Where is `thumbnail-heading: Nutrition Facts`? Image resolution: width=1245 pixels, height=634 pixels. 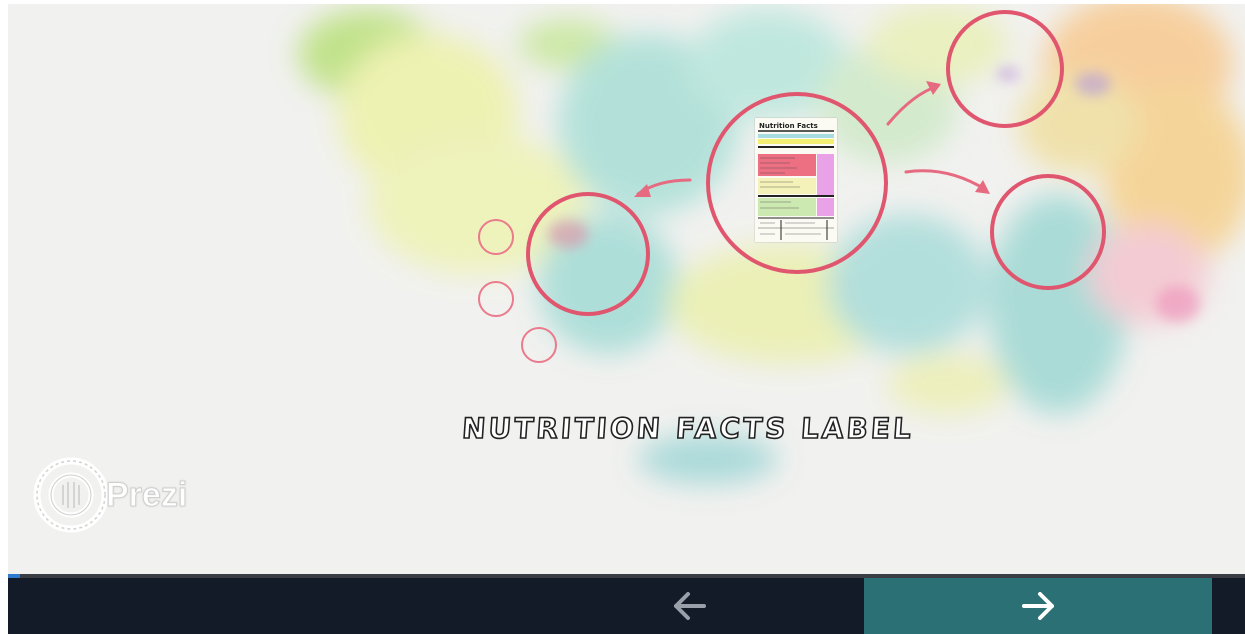 thumbnail-heading: Nutrition Facts is located at coordinates (788, 126).